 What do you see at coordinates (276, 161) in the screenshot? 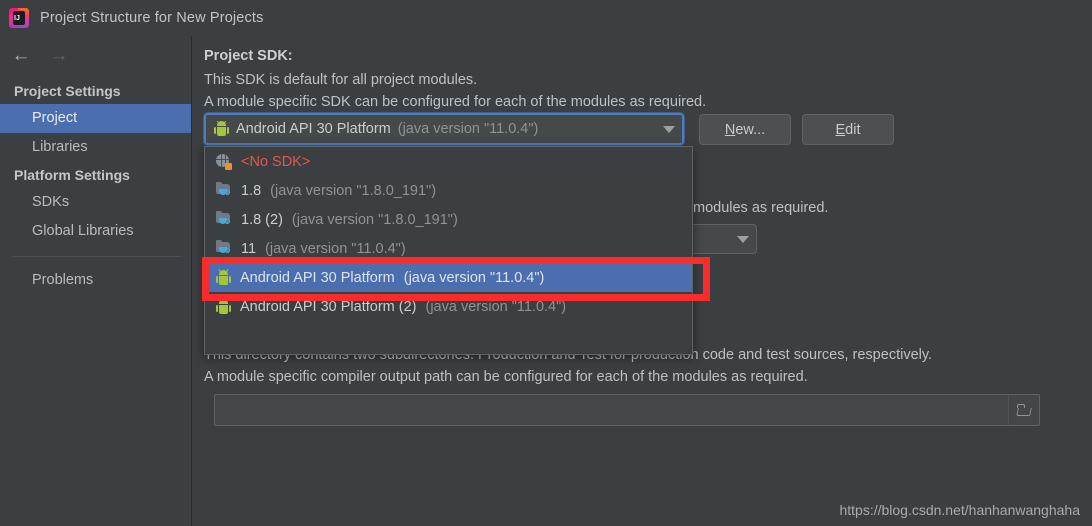
I see `dropdown-item-label: <No SDK>` at bounding box center [276, 161].